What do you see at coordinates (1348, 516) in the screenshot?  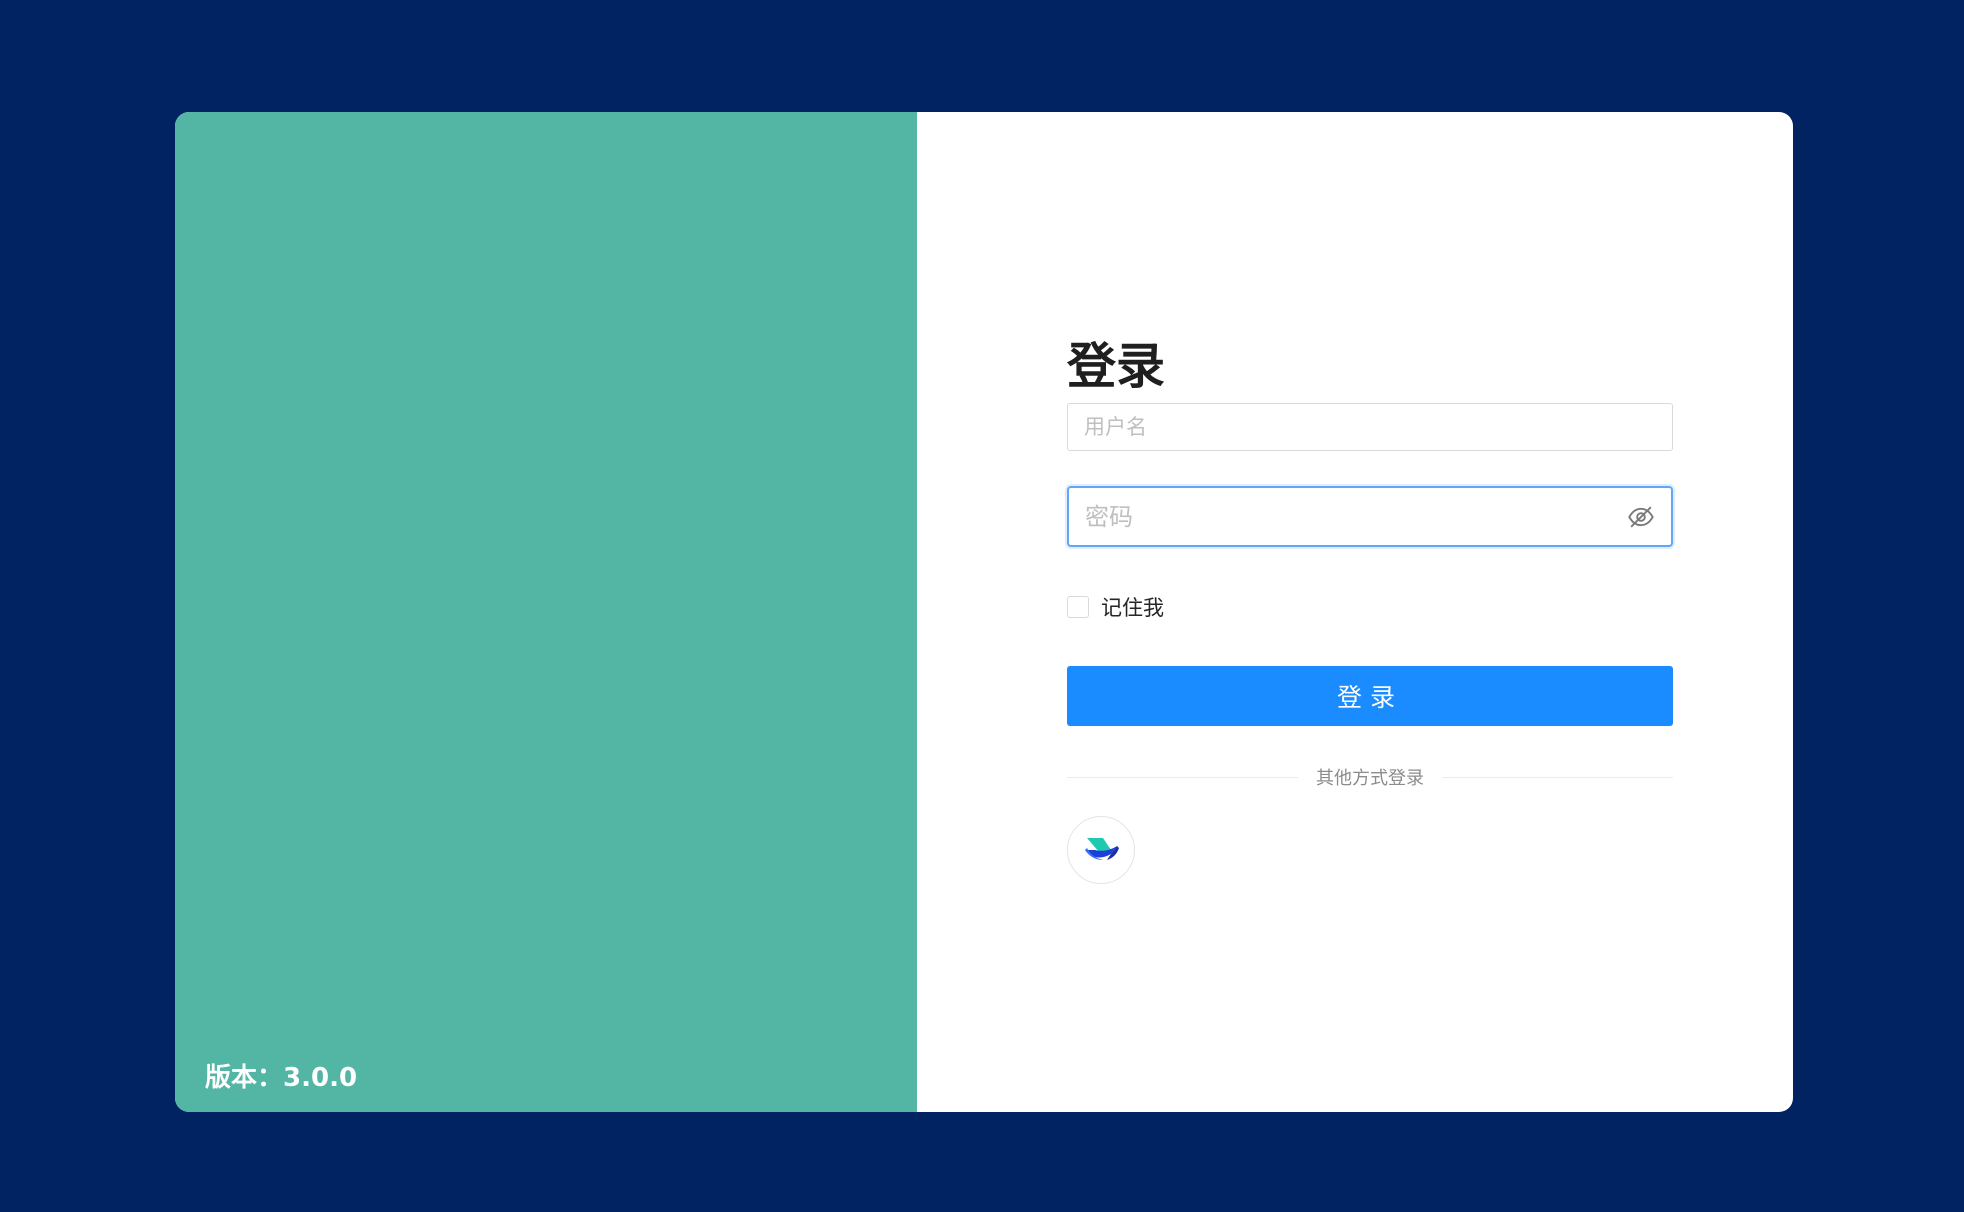 I see `password-input` at bounding box center [1348, 516].